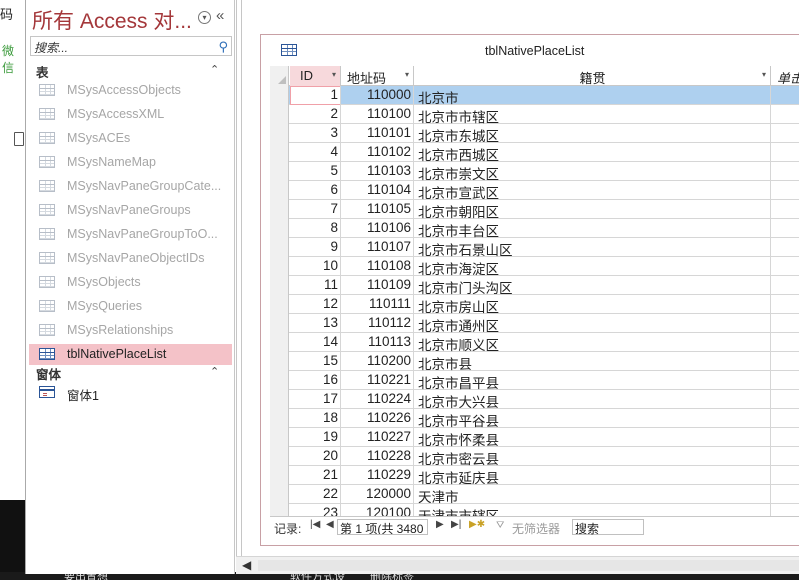  I want to click on cell-id: 8, so click(314, 229).